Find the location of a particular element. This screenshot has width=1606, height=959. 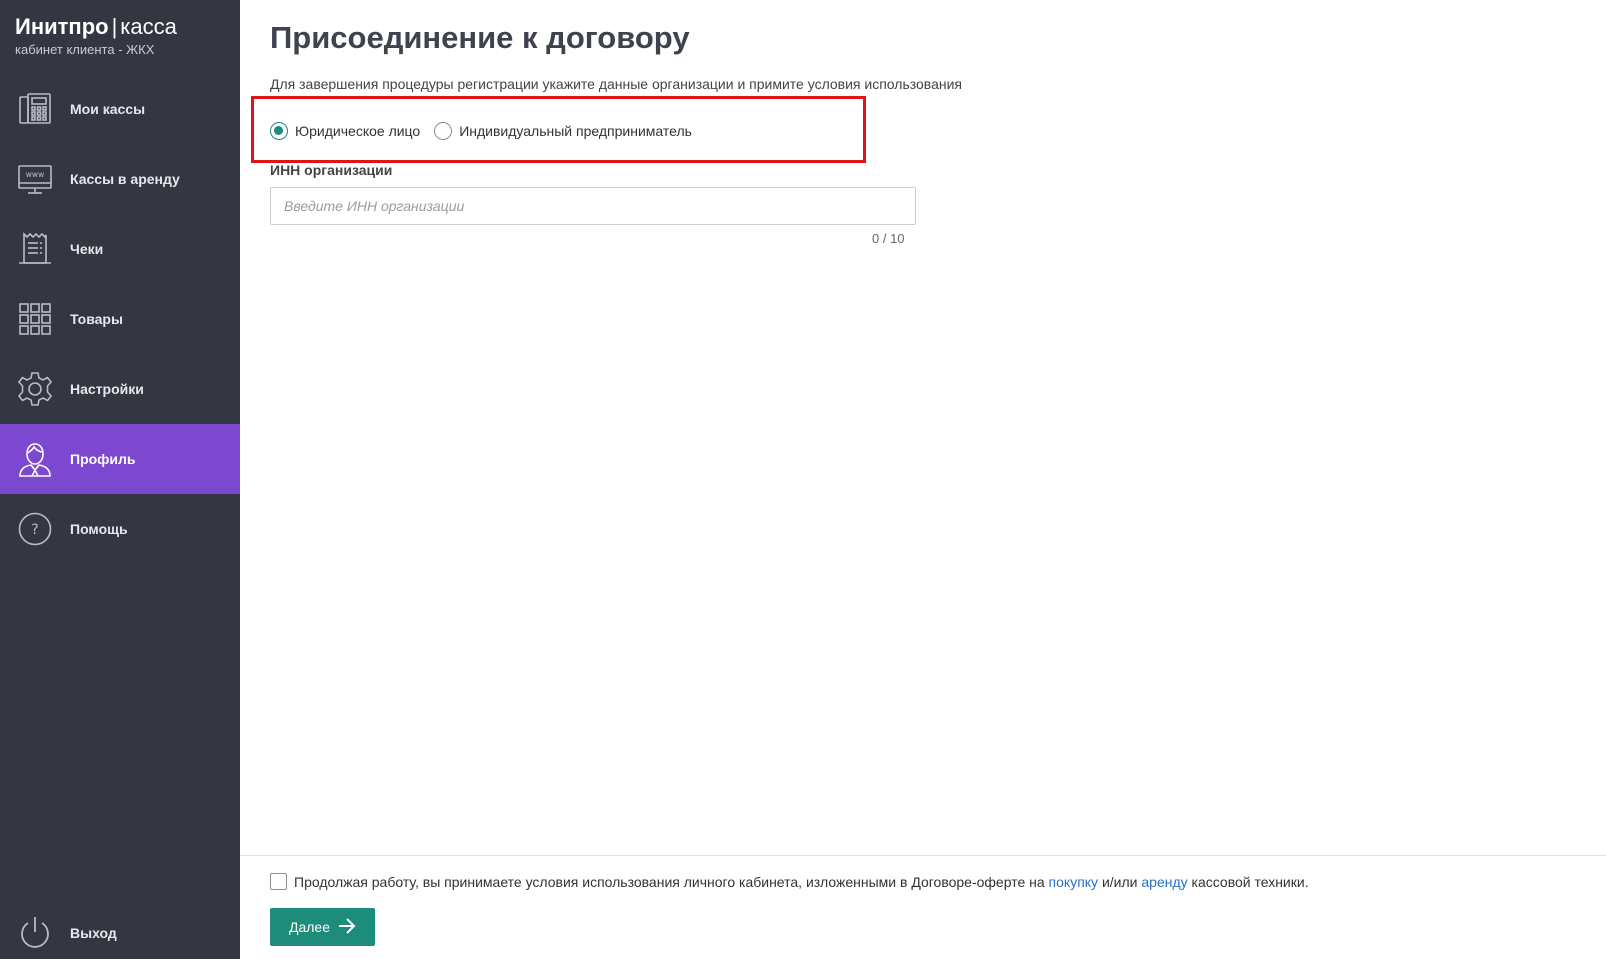

question-icon: ? is located at coordinates (35, 529).